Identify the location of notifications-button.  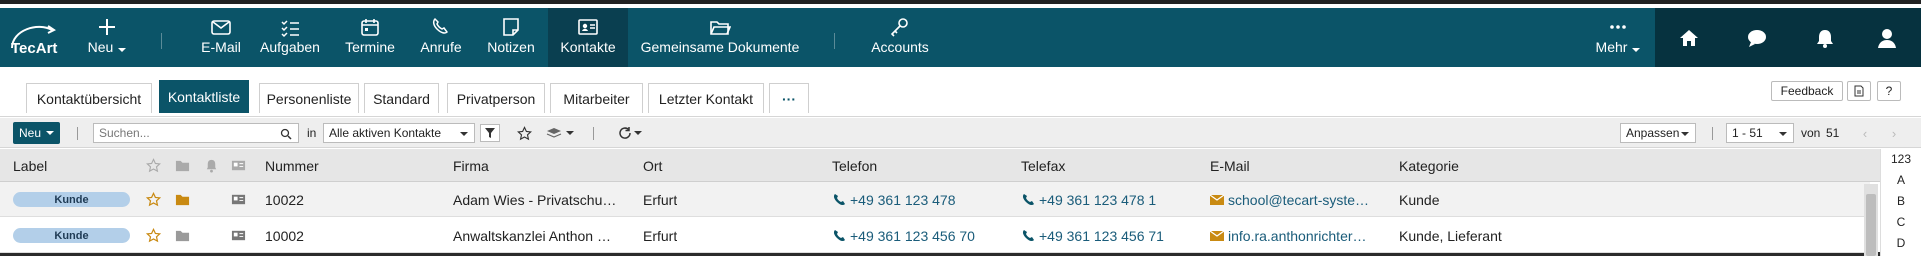
(1825, 37).